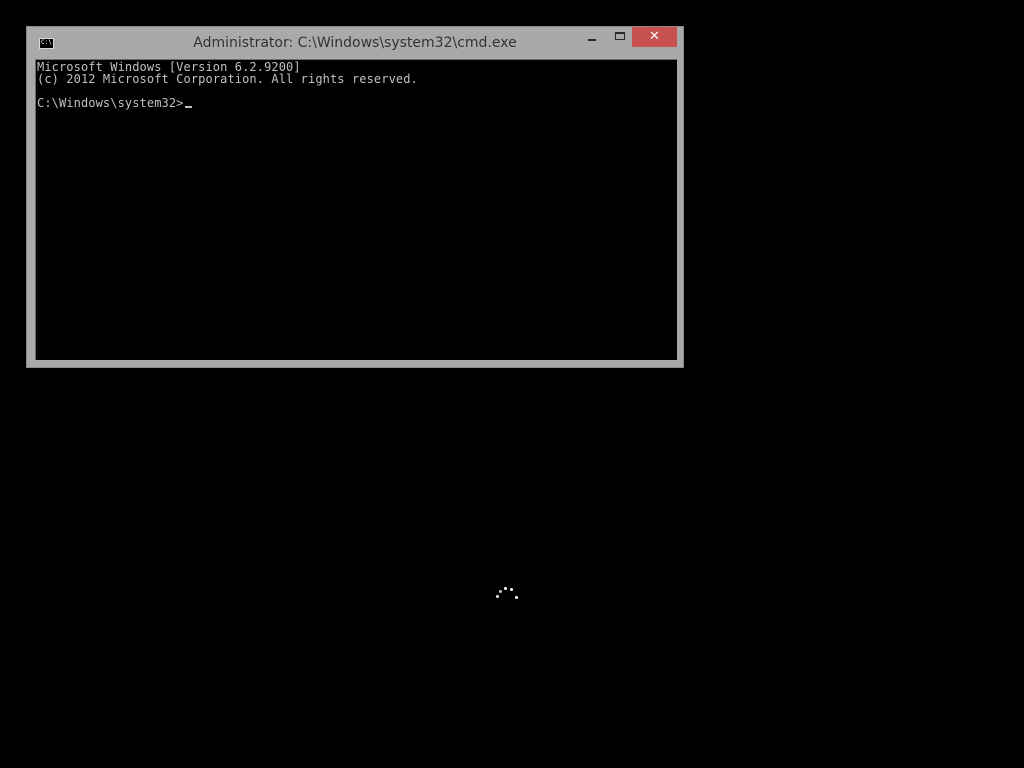 The image size is (1024, 768). I want to click on text-cursor, so click(188, 107).